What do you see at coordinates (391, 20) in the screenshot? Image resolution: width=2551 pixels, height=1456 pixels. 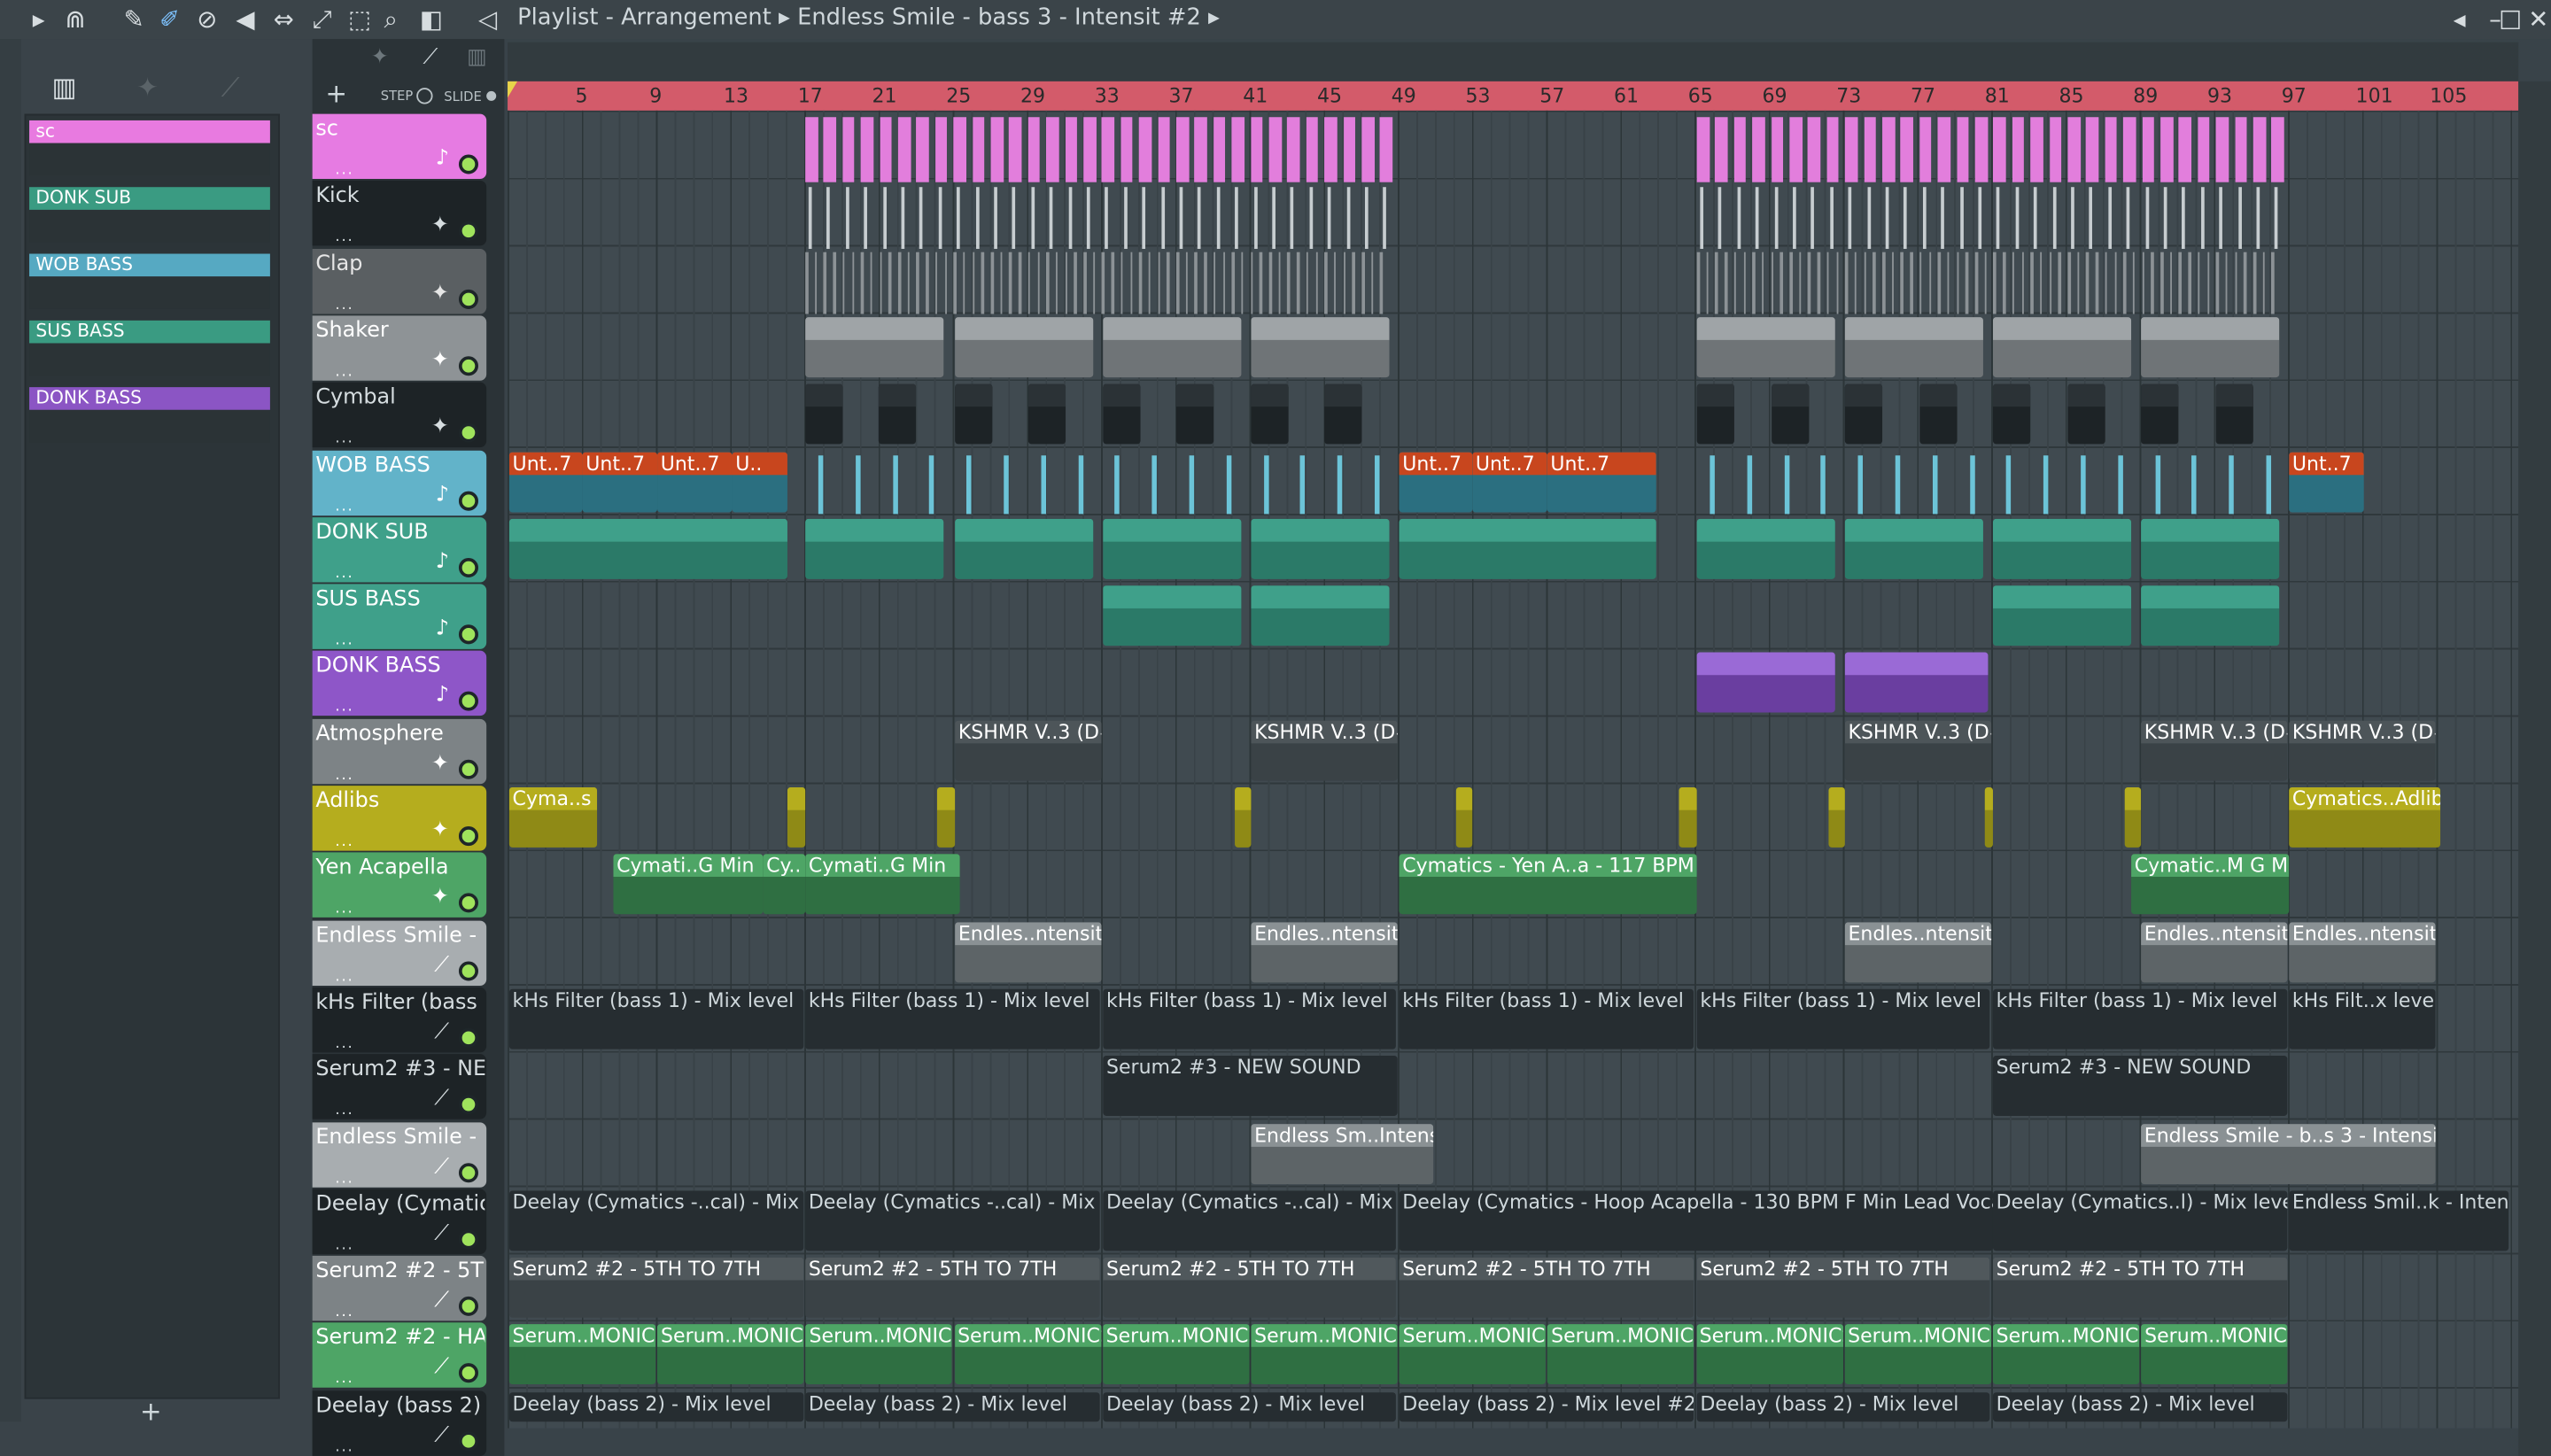 I see `zoom-icon: ⌕` at bounding box center [391, 20].